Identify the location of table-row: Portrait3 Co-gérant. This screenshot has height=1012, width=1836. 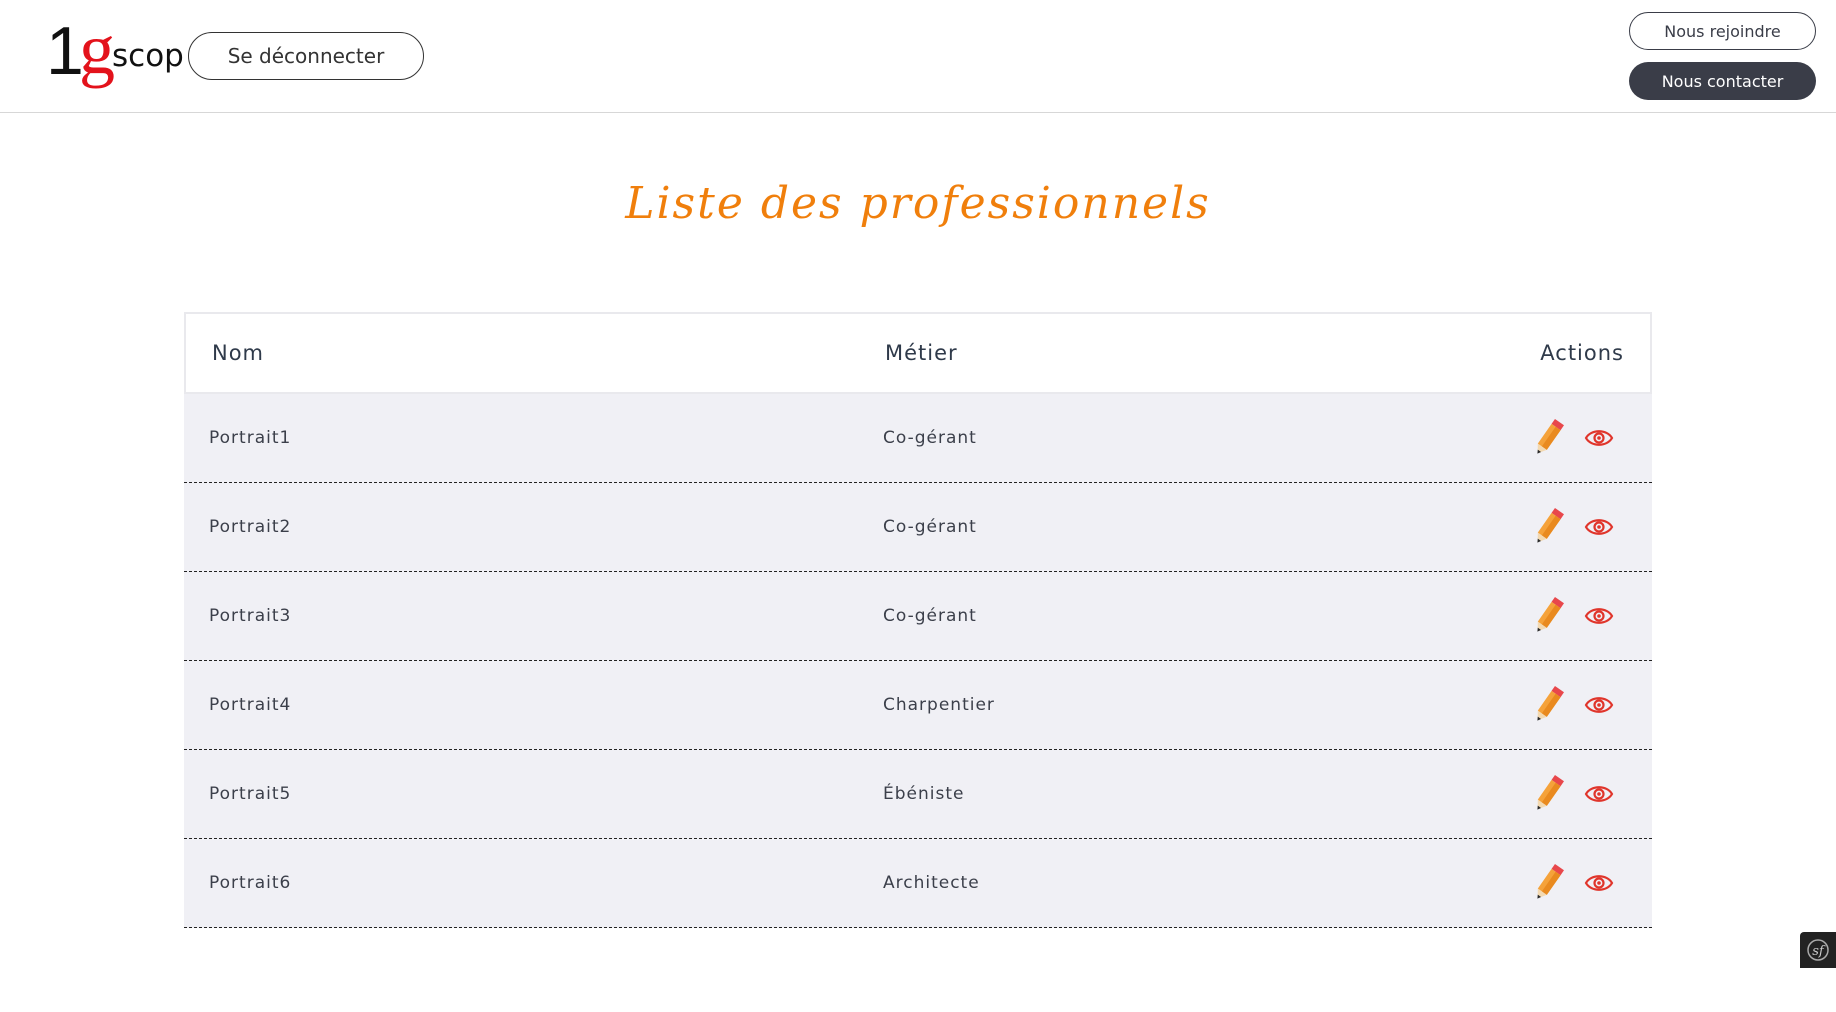
(918, 616).